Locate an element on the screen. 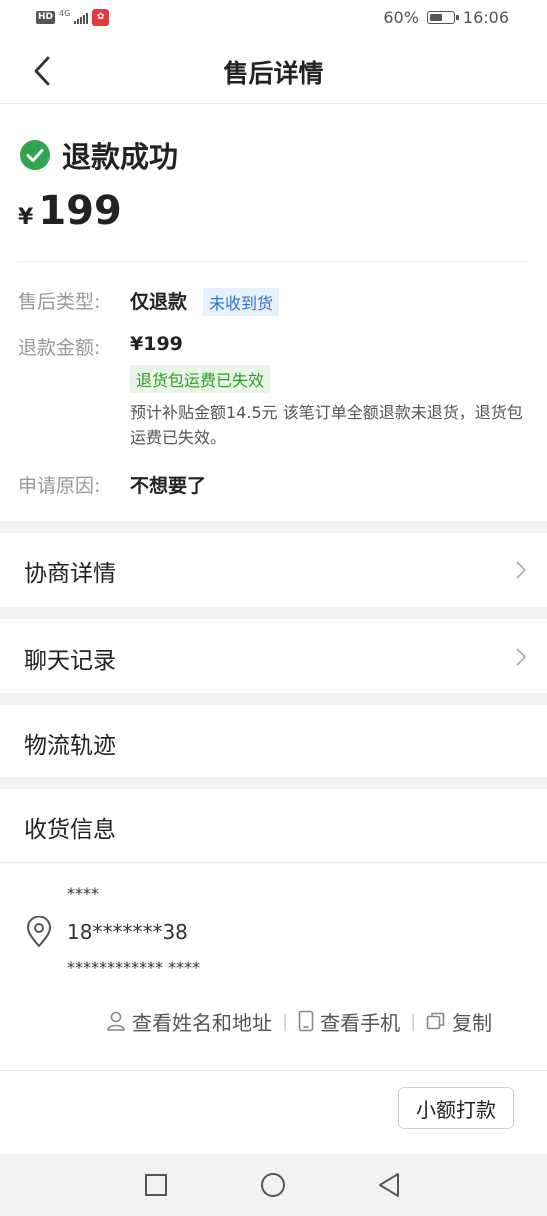  address-actions: 查看姓名和地址 | 查看手机 | 复制 is located at coordinates (299, 1021).